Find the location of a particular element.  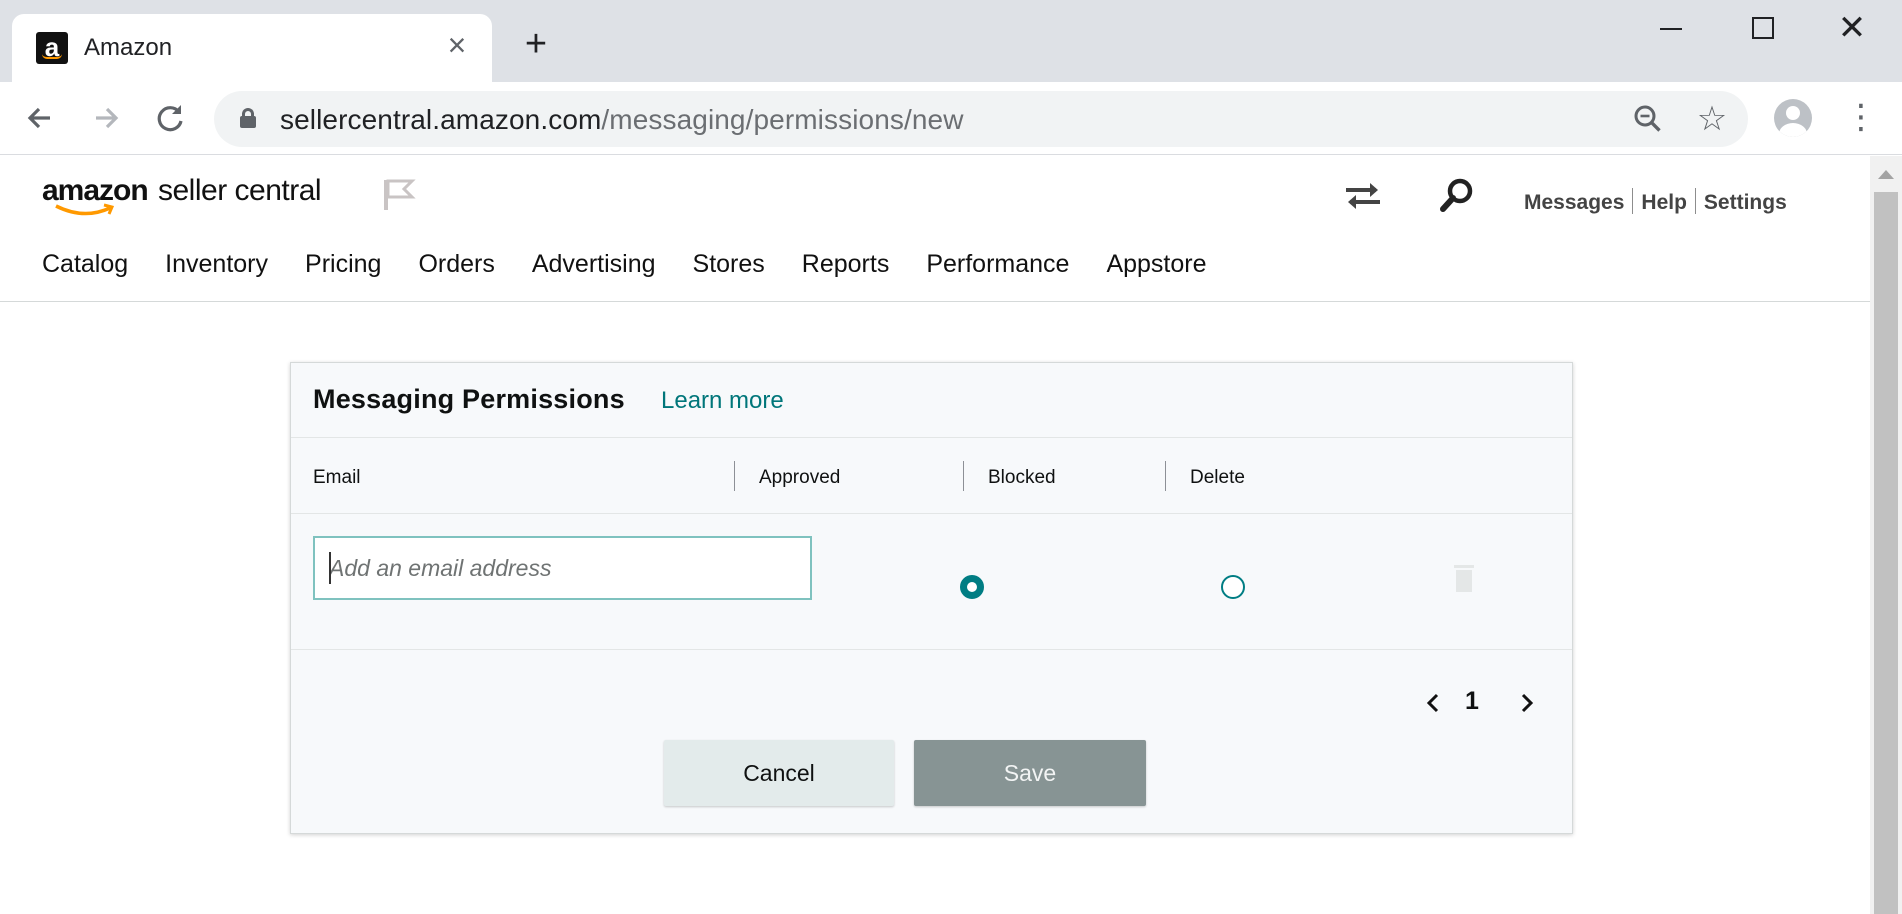

column-approved: Approved is located at coordinates (800, 477).